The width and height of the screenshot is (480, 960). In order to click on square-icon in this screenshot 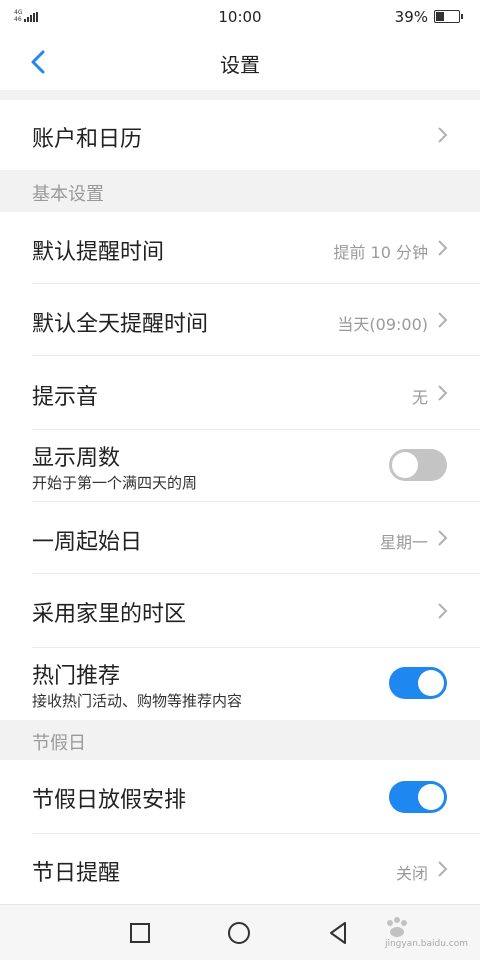, I will do `click(140, 933)`.